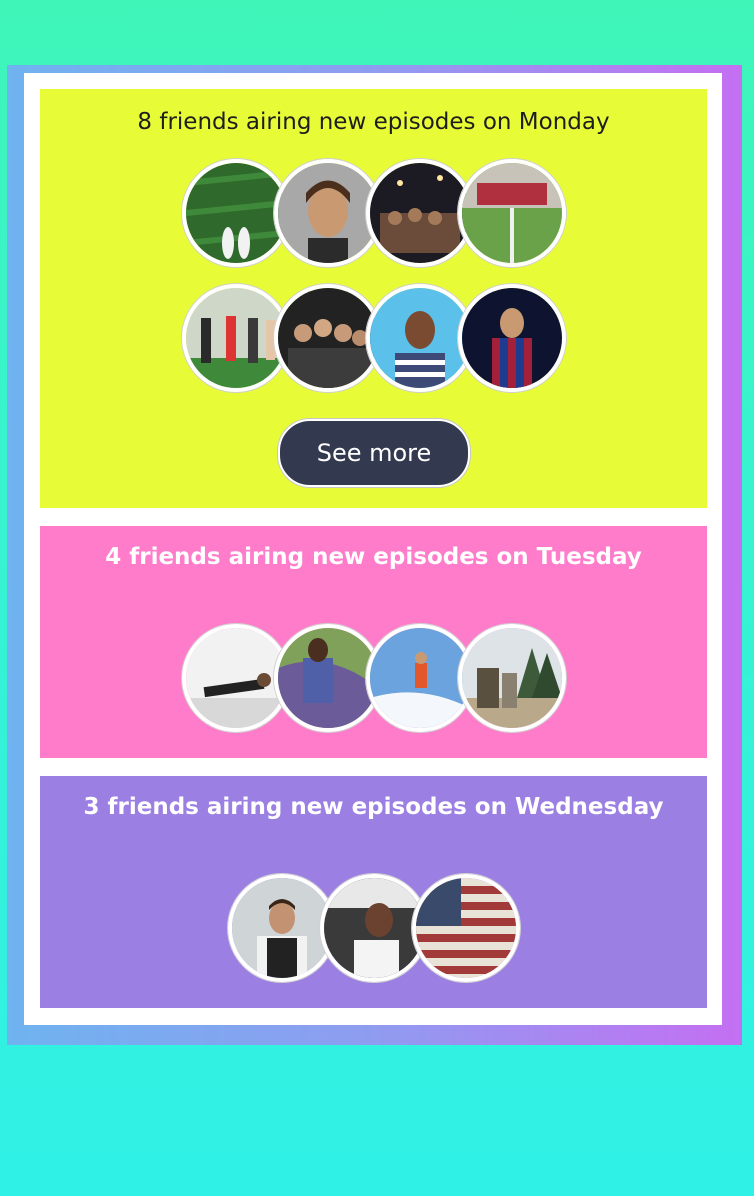  I want to click on see-more-button: See more, so click(374, 453).